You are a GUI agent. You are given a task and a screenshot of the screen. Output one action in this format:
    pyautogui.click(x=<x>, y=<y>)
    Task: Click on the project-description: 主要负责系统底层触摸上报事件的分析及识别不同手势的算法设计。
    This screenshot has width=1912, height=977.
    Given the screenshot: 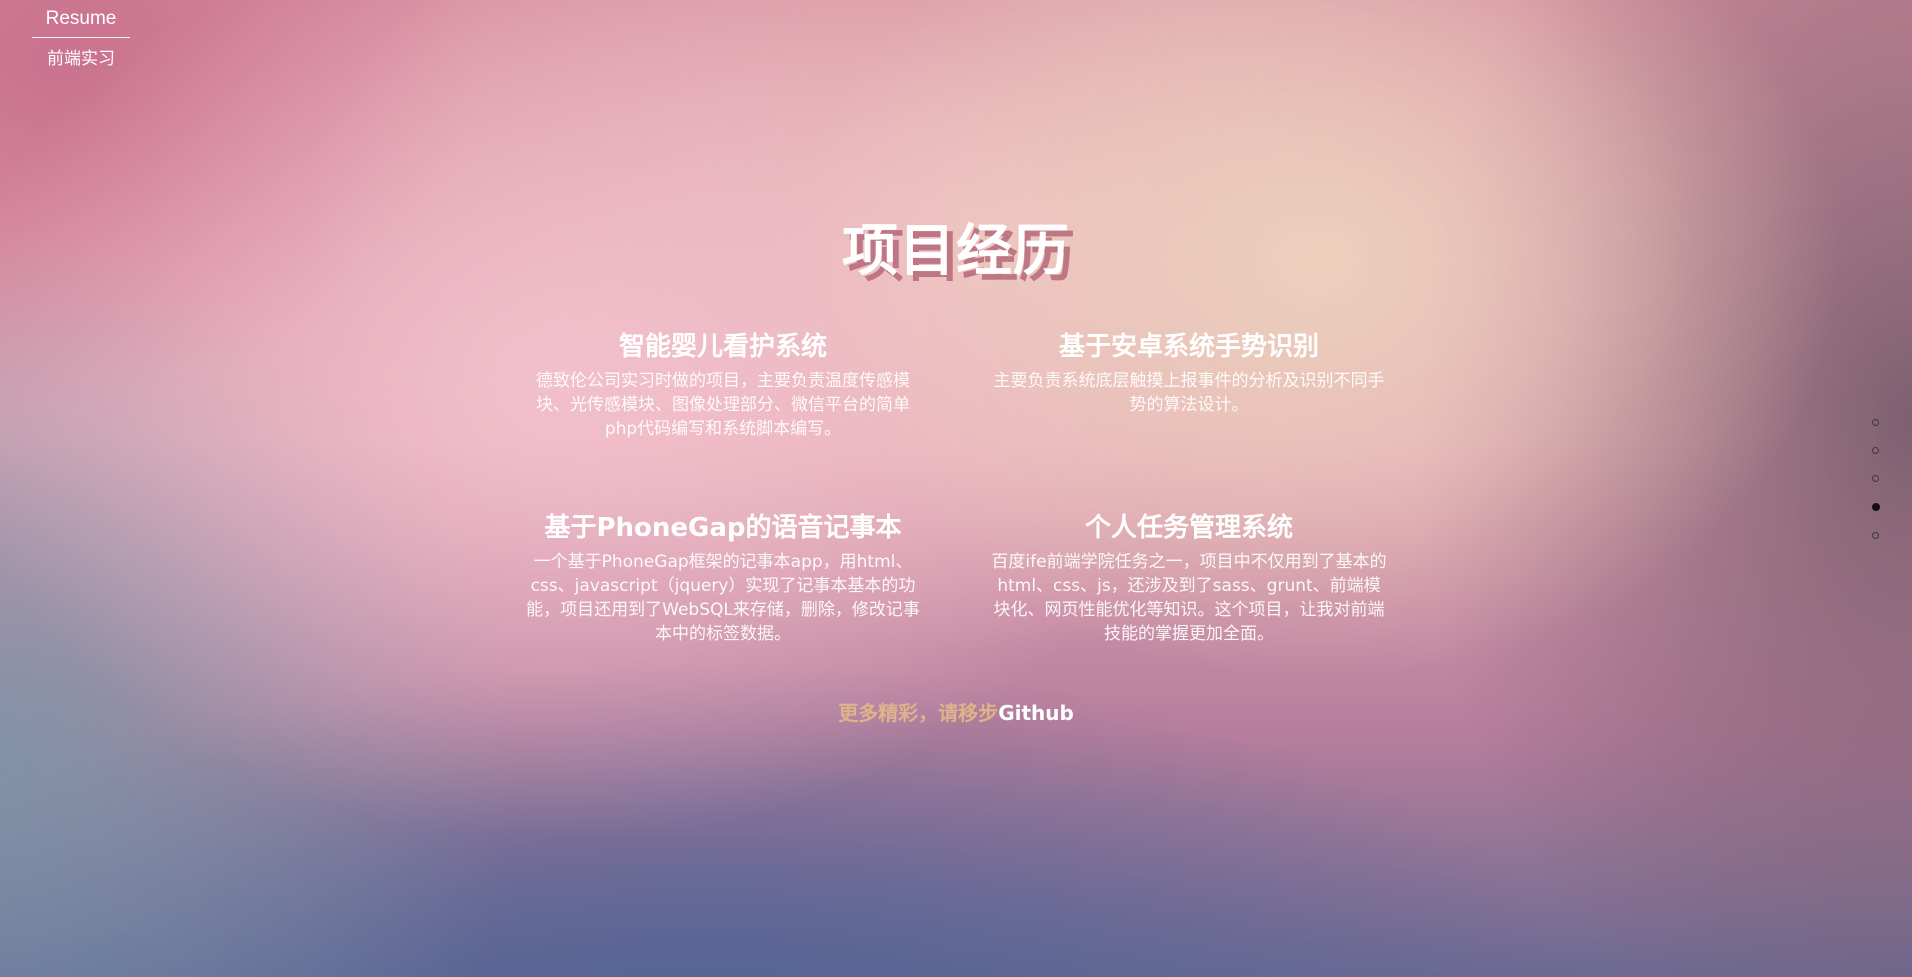 What is the action you would take?
    pyautogui.click(x=1189, y=393)
    